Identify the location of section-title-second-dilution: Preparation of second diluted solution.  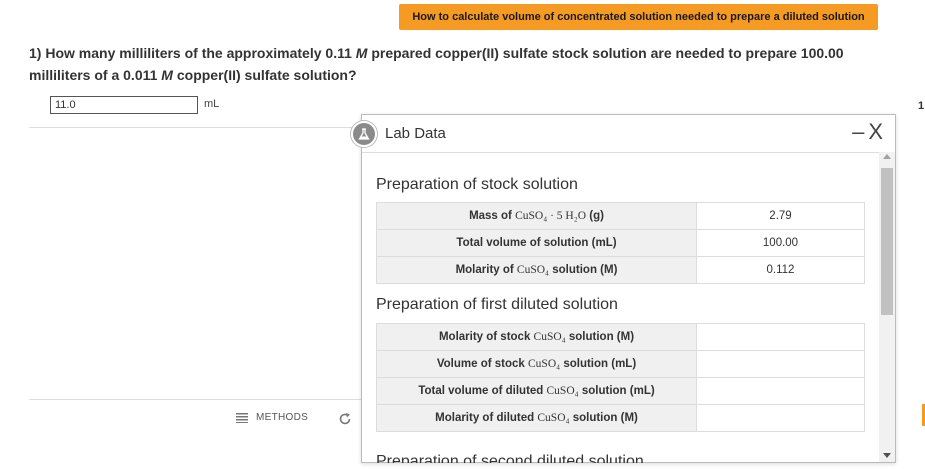
(510, 458).